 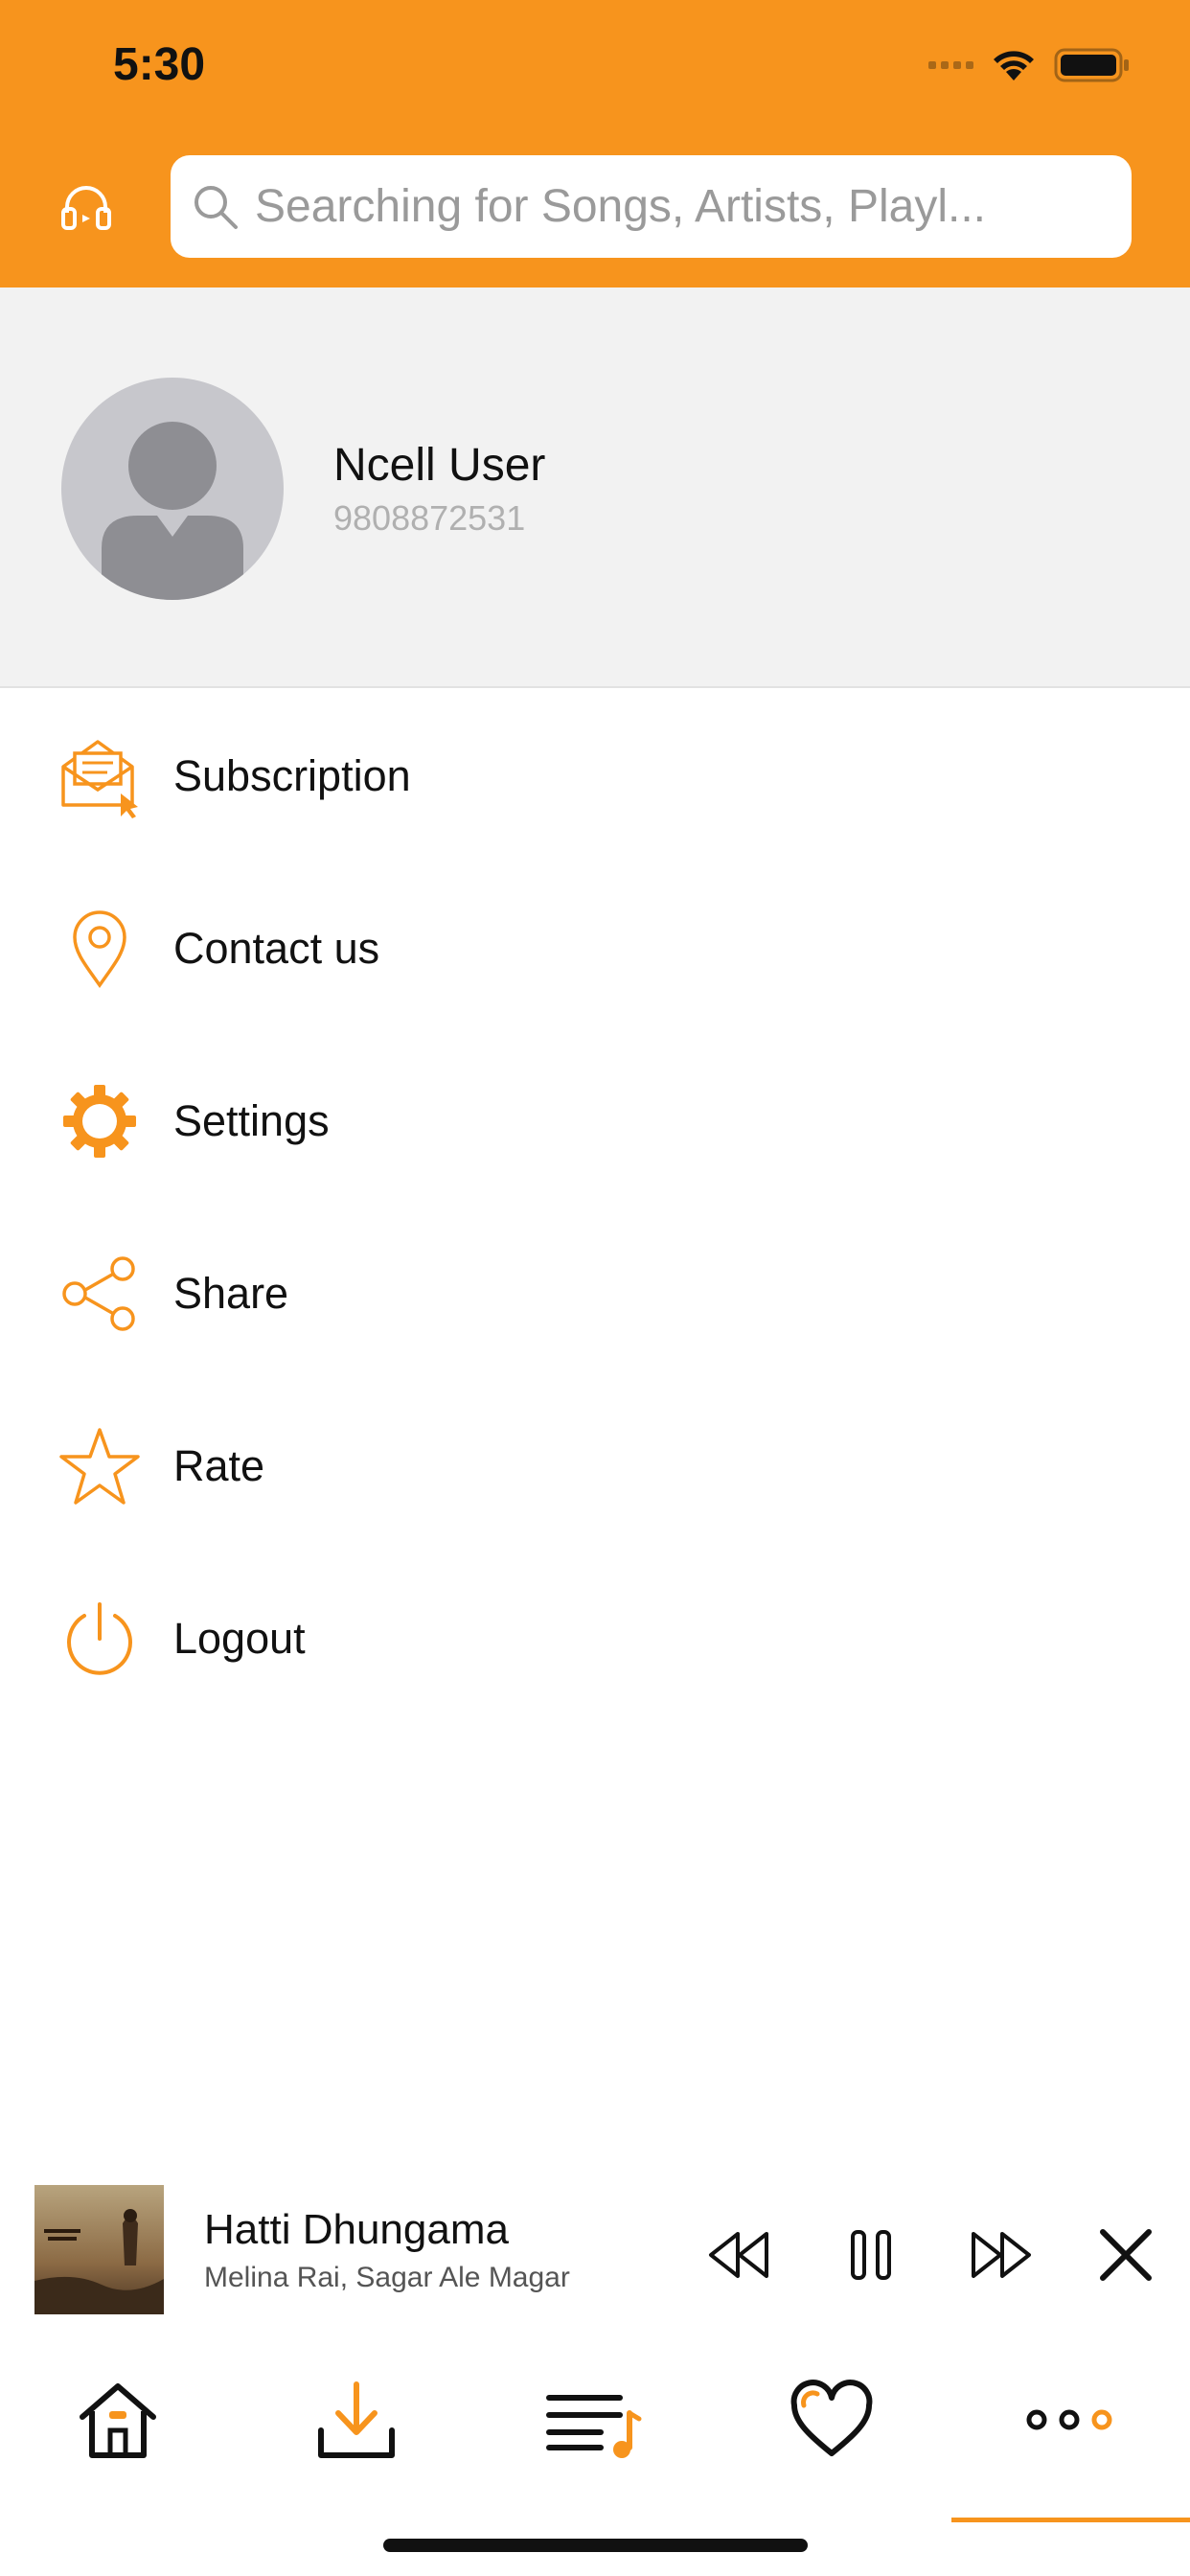 I want to click on album-art, so click(x=99, y=2249).